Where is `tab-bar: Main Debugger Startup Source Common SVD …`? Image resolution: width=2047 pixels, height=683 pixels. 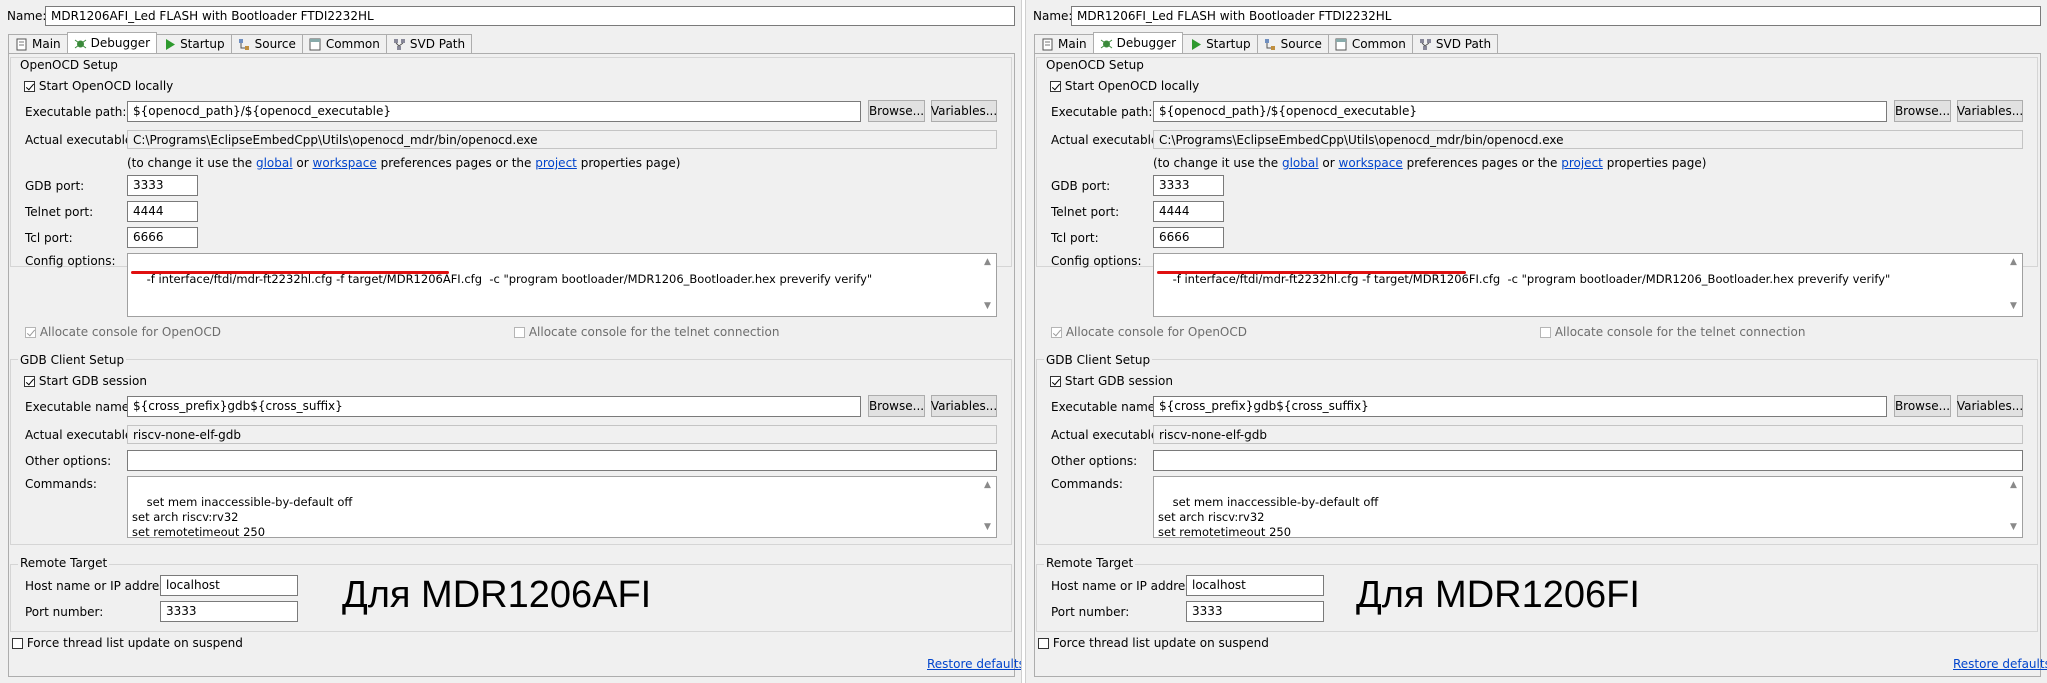
tab-bar: Main Debugger Startup Source Common SVD … is located at coordinates (1266, 42).